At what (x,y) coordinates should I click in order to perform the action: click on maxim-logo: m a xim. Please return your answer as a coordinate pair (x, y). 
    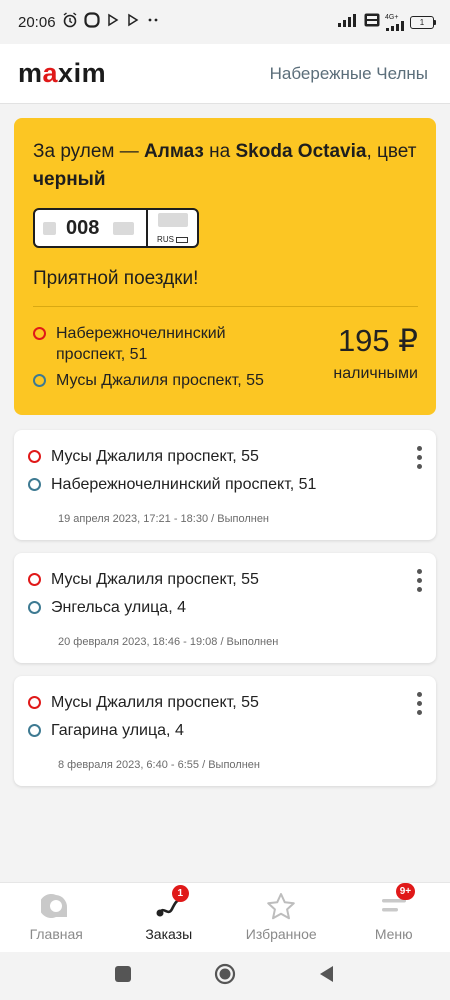
    Looking at the image, I should click on (62, 73).